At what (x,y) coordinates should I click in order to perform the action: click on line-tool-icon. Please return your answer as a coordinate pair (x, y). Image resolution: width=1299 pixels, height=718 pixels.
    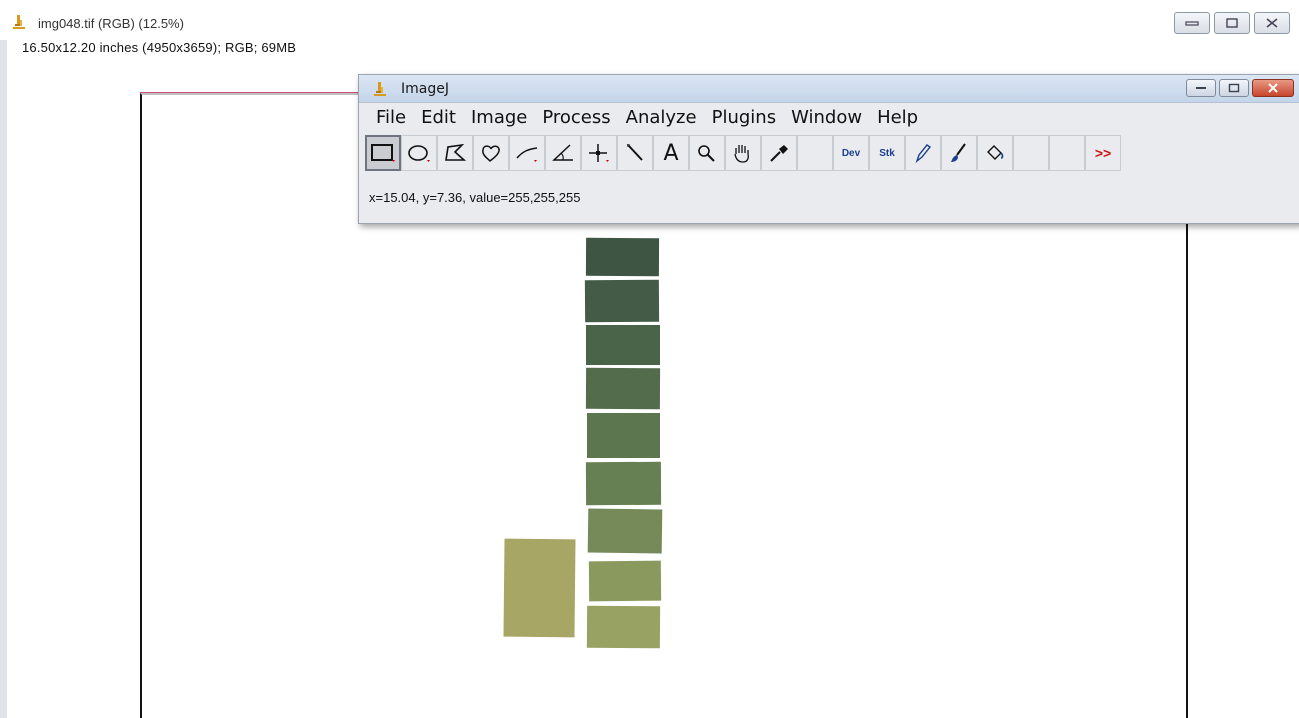
    Looking at the image, I should click on (527, 154).